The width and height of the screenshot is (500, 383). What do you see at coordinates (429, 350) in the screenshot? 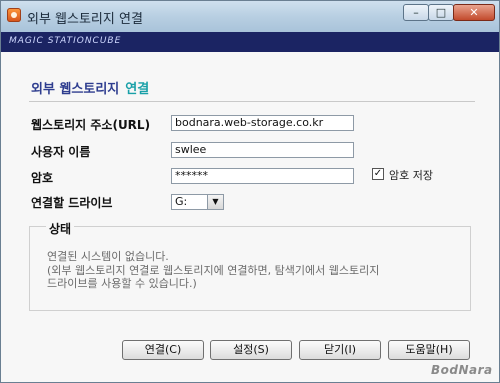
I see `help-button: 도움말(H)` at bounding box center [429, 350].